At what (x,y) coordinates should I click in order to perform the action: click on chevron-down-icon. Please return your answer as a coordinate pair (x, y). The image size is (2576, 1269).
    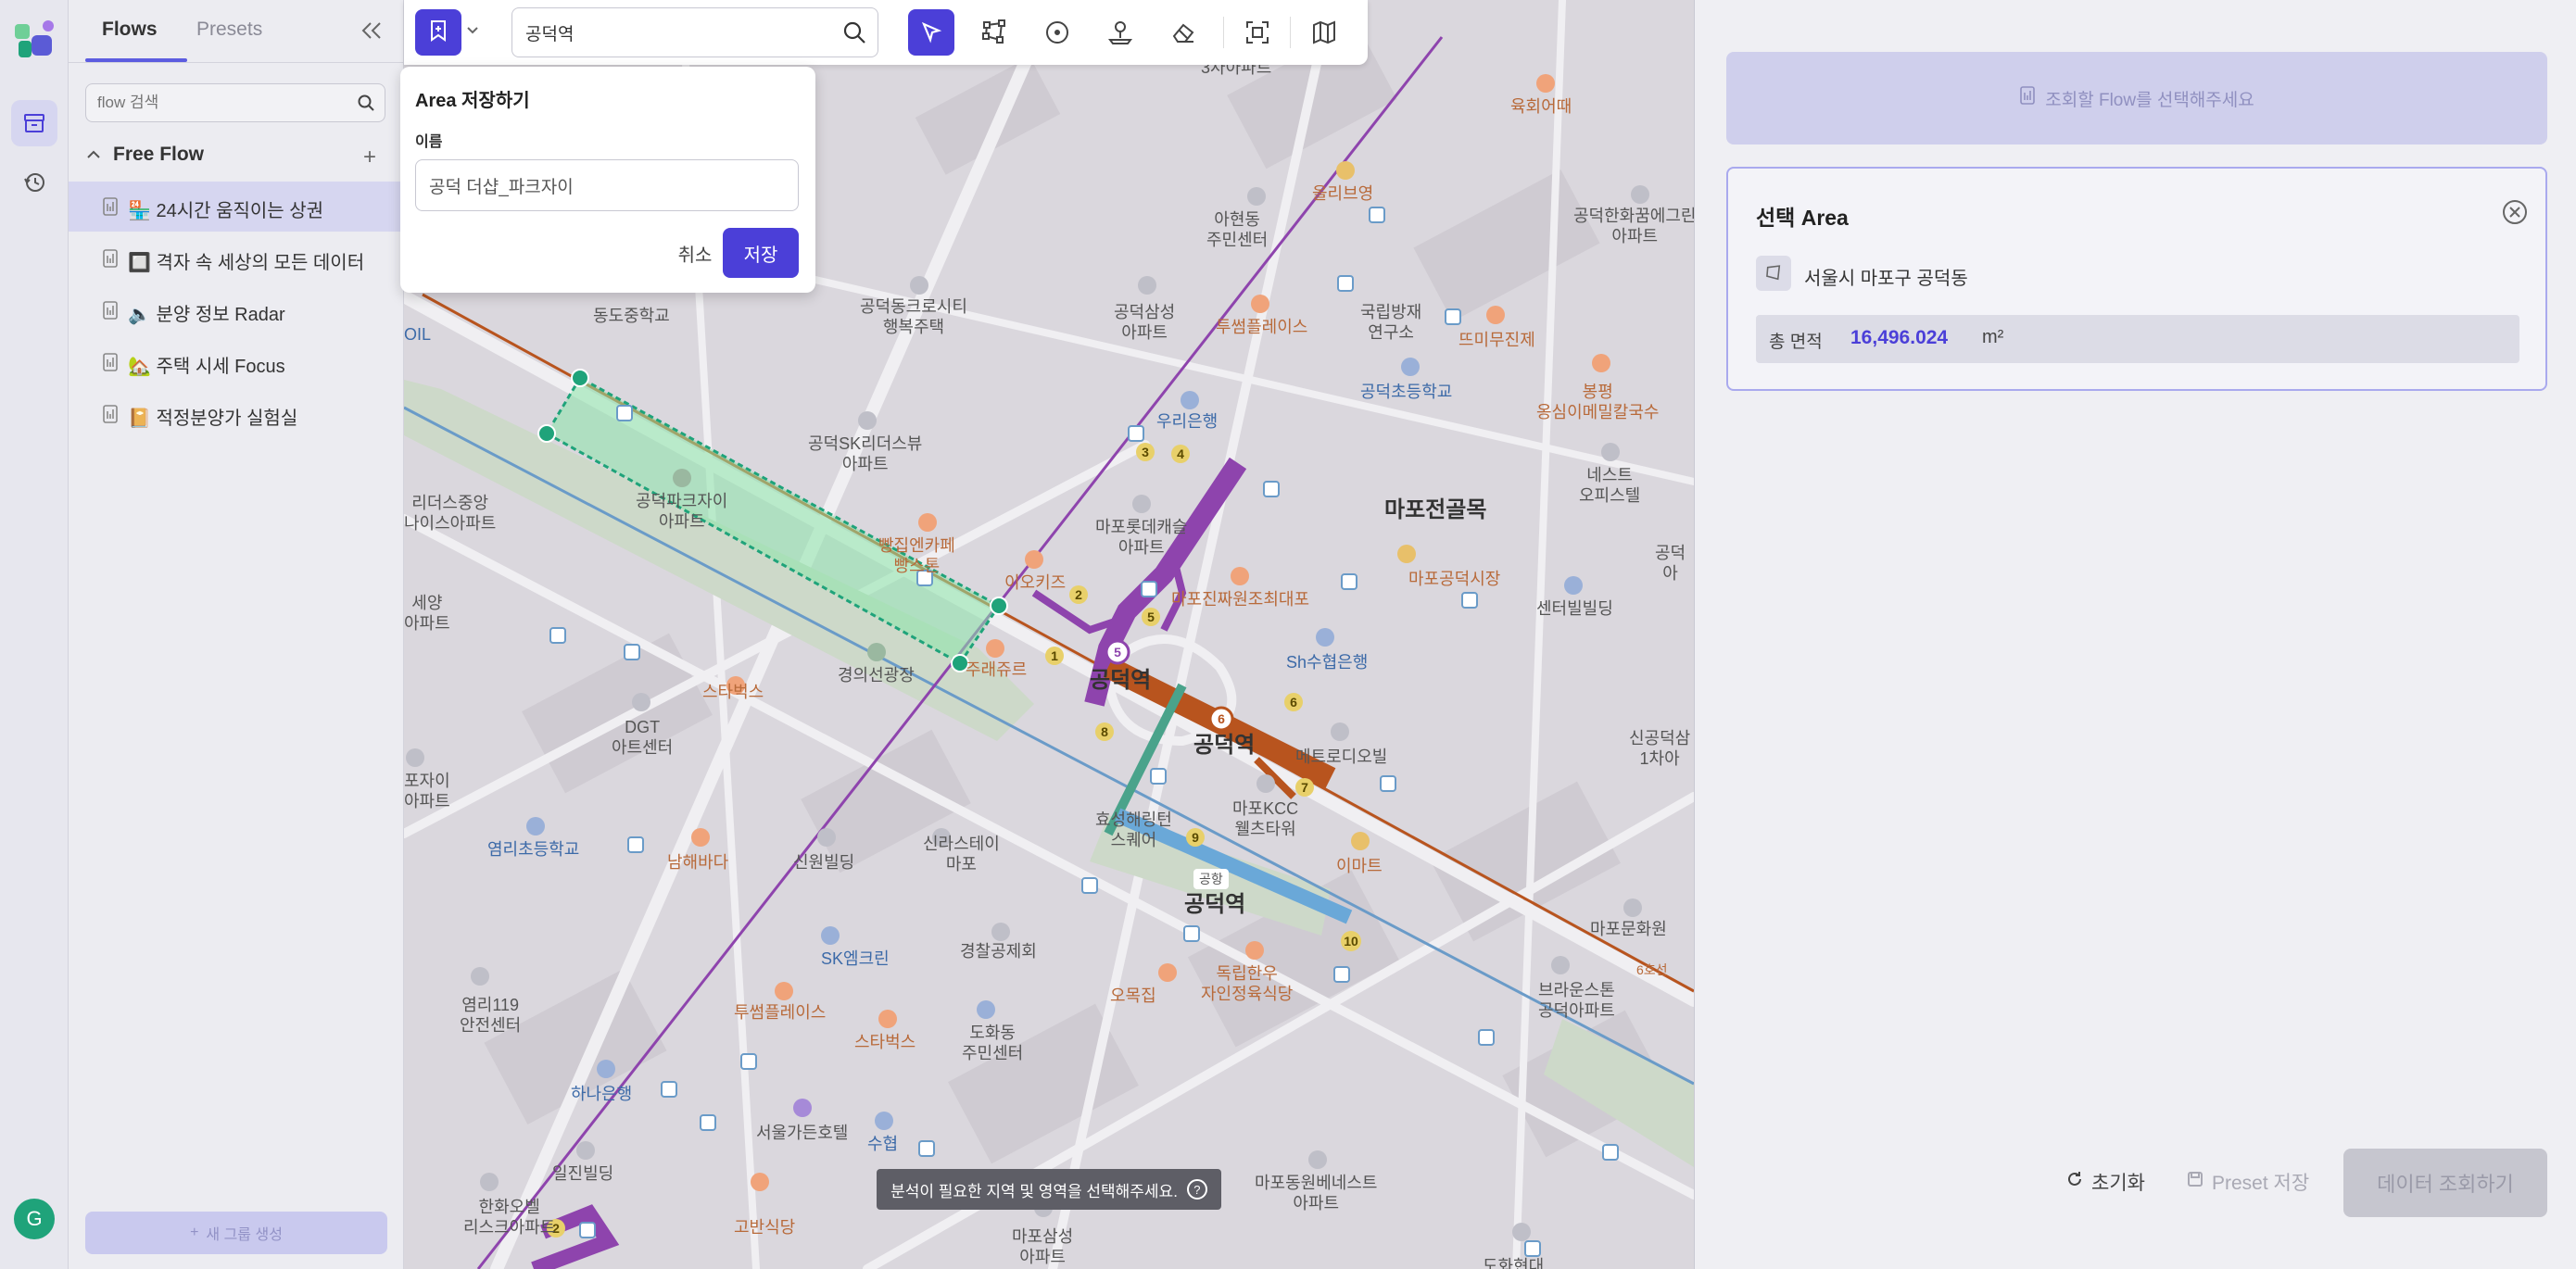
    Looking at the image, I should click on (473, 32).